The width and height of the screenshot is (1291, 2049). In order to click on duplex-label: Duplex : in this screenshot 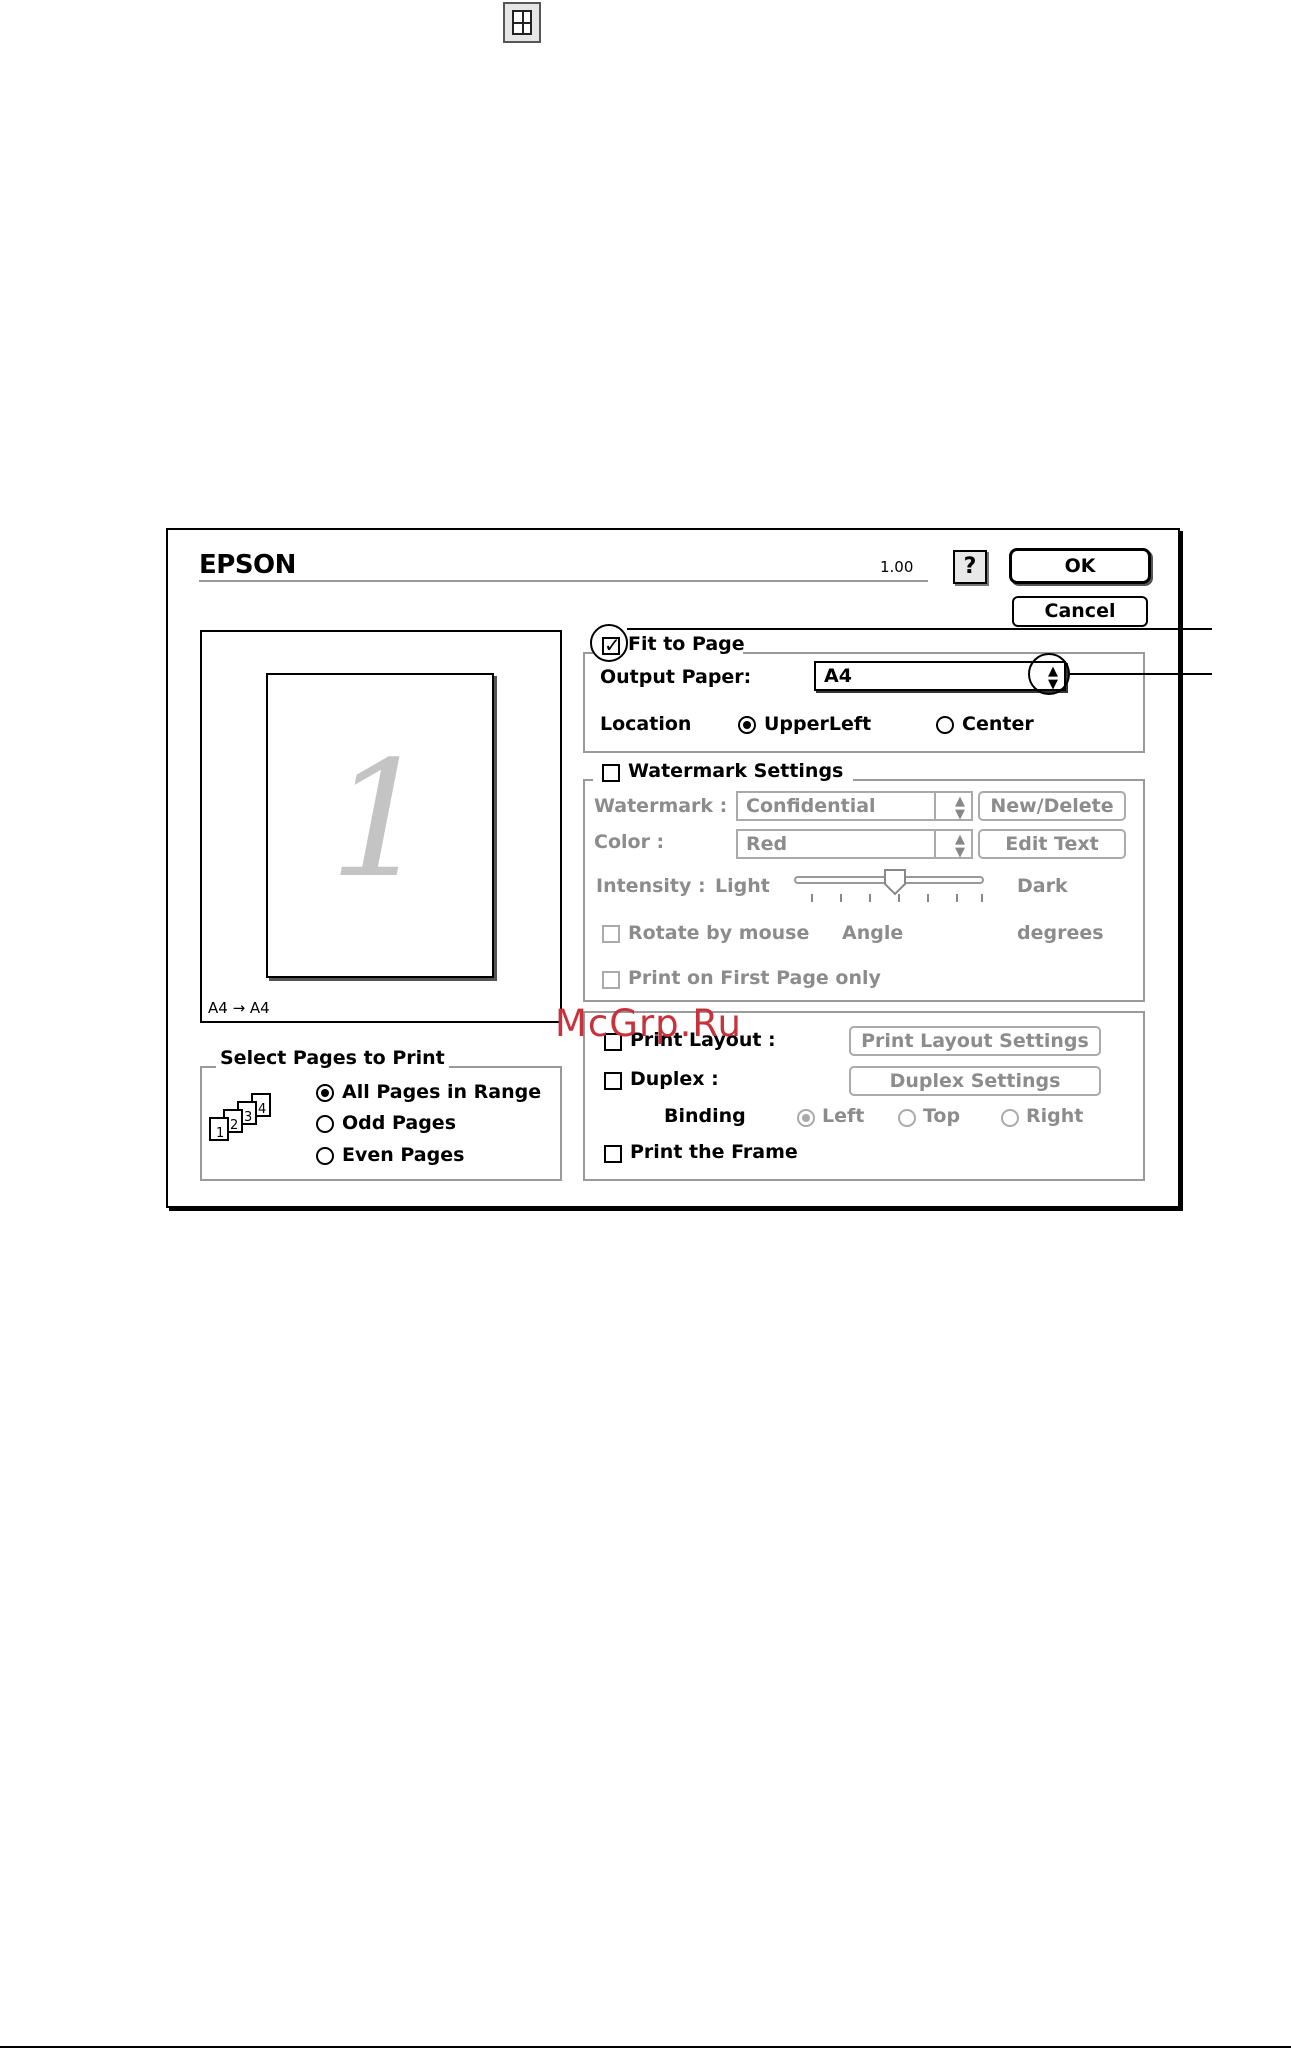, I will do `click(674, 1079)`.